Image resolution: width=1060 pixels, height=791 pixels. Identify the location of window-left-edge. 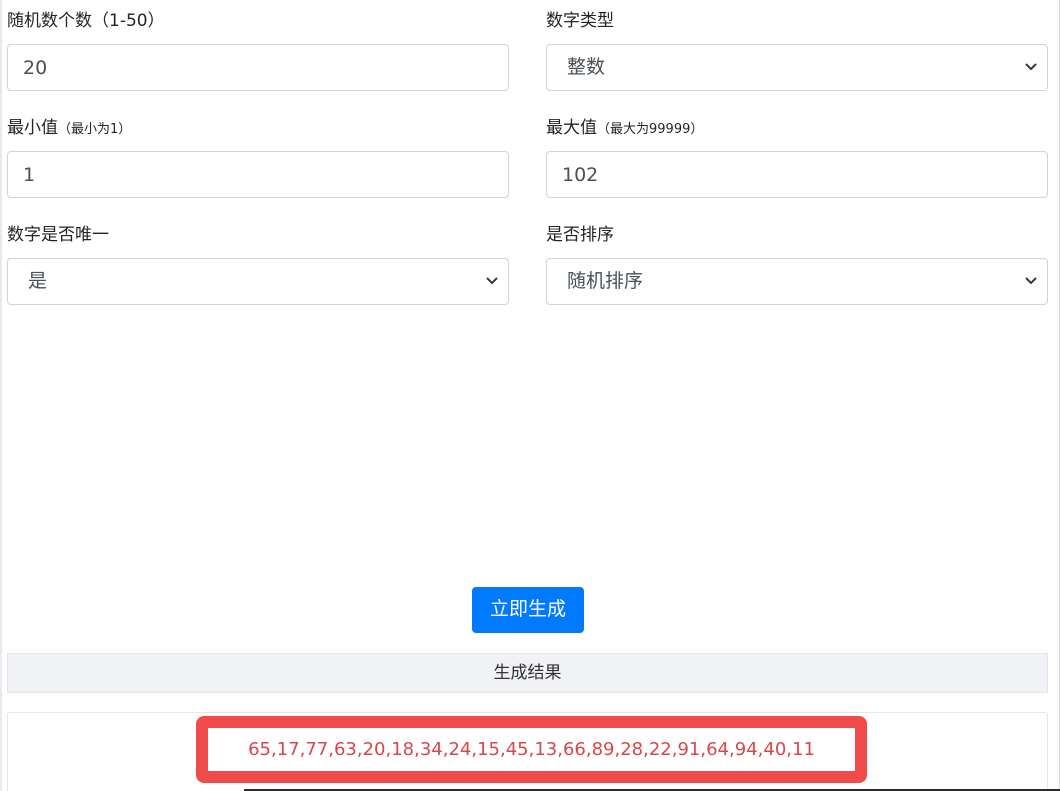
(1, 395).